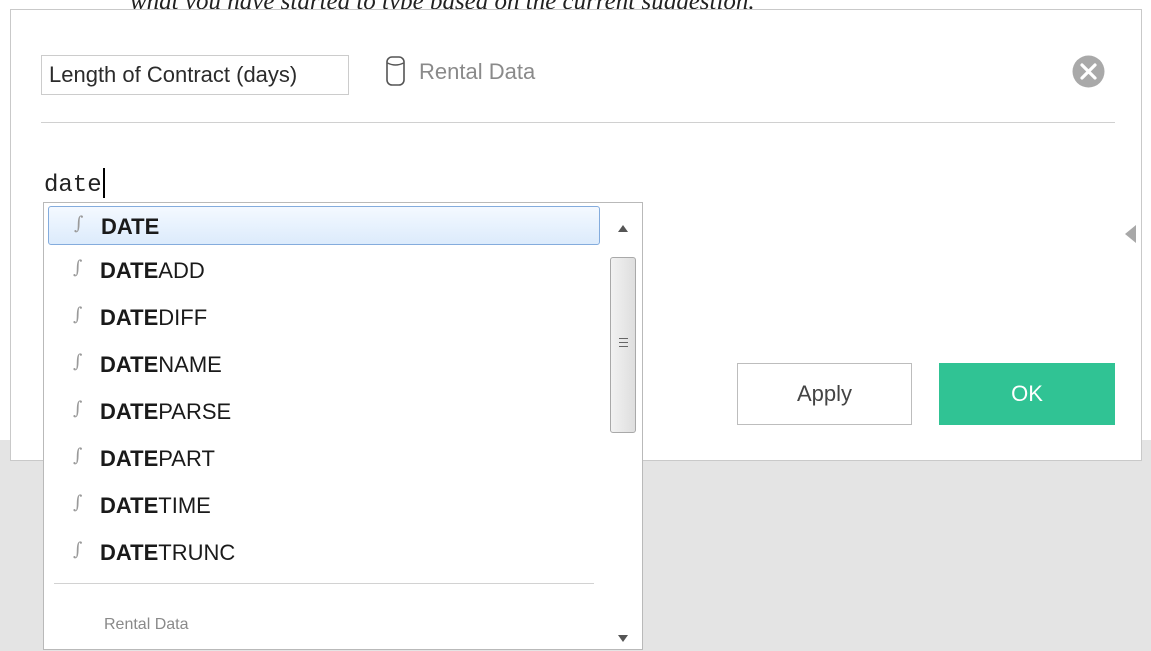  I want to click on suggestion-item: ∫ DATETIME, so click(324, 505).